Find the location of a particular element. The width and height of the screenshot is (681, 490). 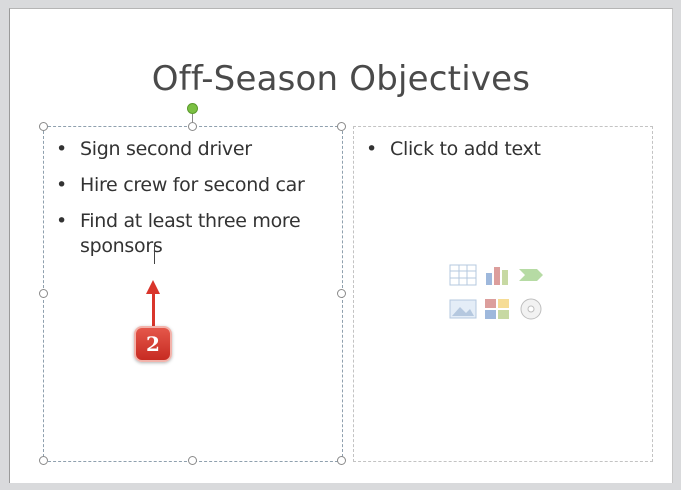

picture-icon is located at coordinates (463, 309).